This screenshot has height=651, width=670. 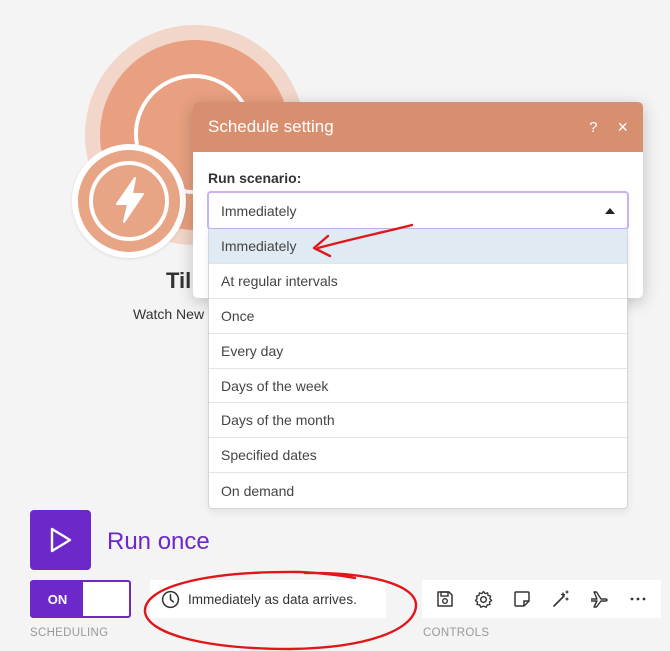 I want to click on option-regular-intervals: At regular intervals, so click(x=418, y=281).